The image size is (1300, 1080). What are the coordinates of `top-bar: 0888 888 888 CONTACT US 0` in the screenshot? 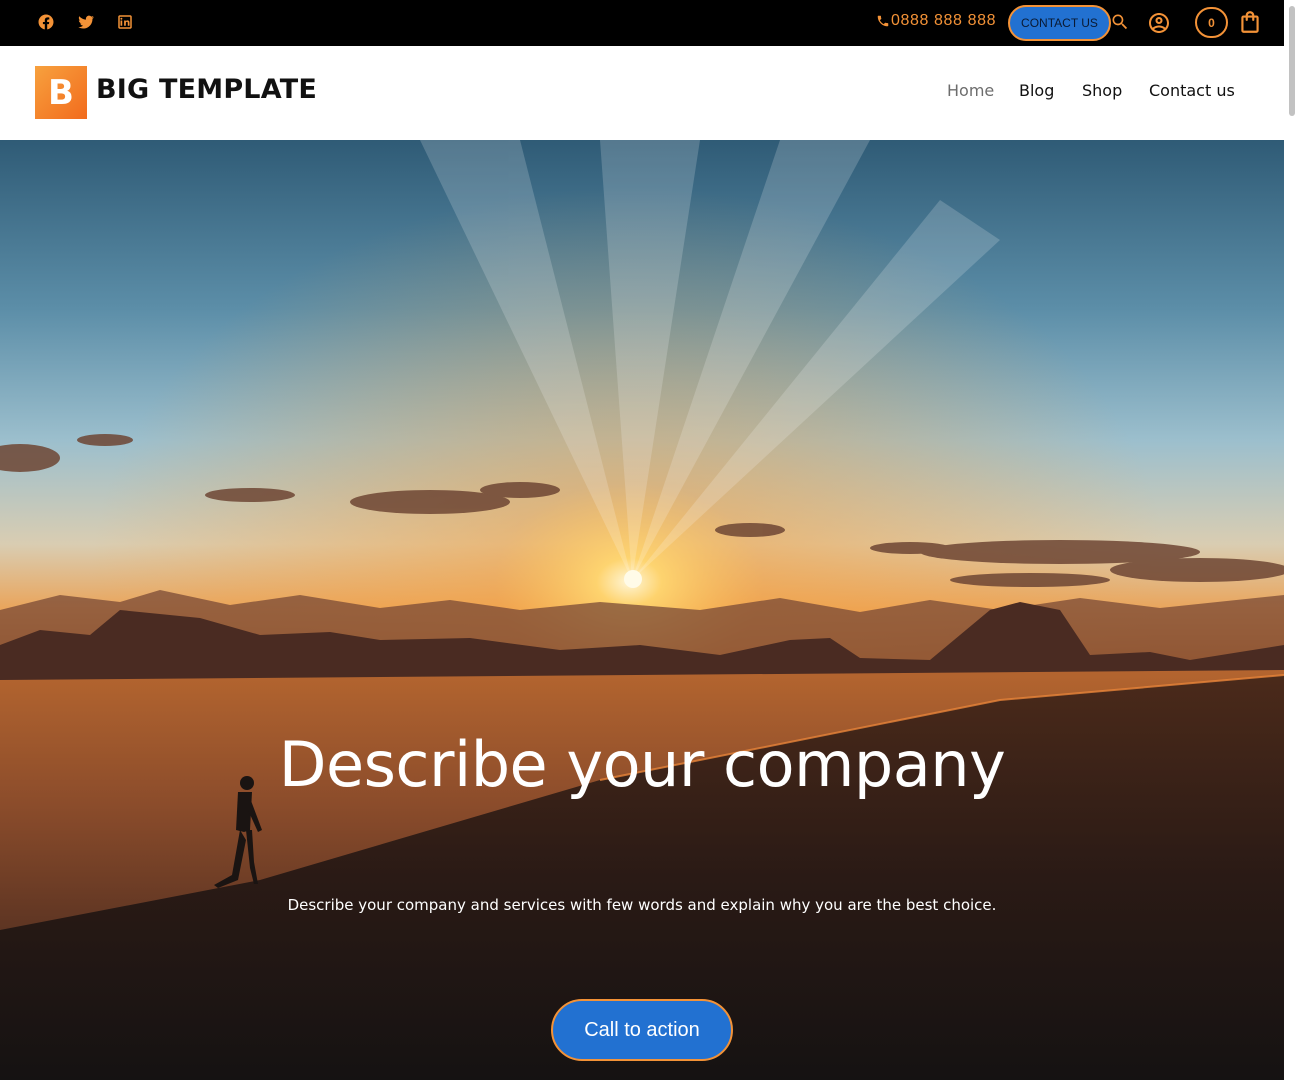 It's located at (642, 23).